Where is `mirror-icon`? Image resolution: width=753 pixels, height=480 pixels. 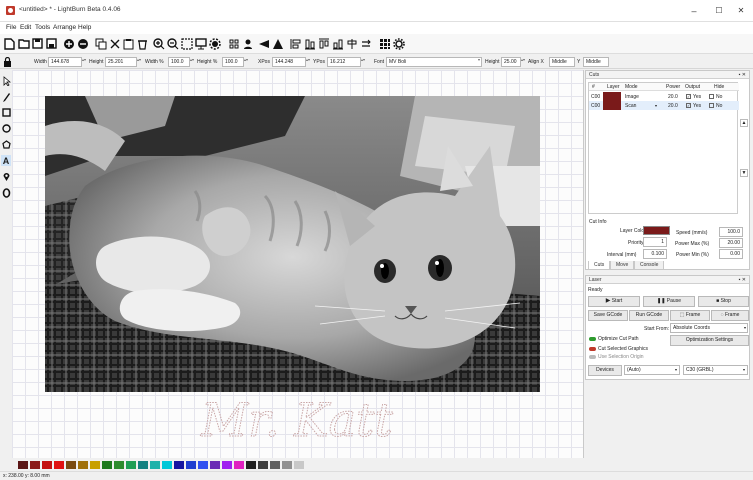
mirror-icon is located at coordinates (263, 43).